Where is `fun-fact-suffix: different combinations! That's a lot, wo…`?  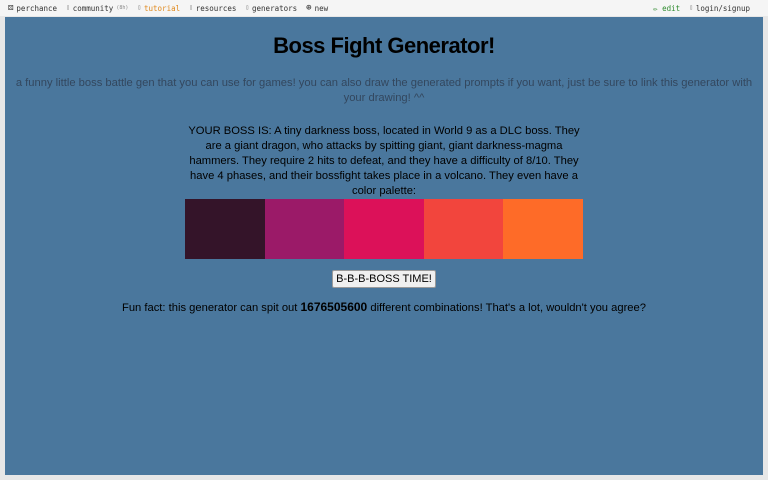 fun-fact-suffix: different combinations! That's a lot, wo… is located at coordinates (506, 308).